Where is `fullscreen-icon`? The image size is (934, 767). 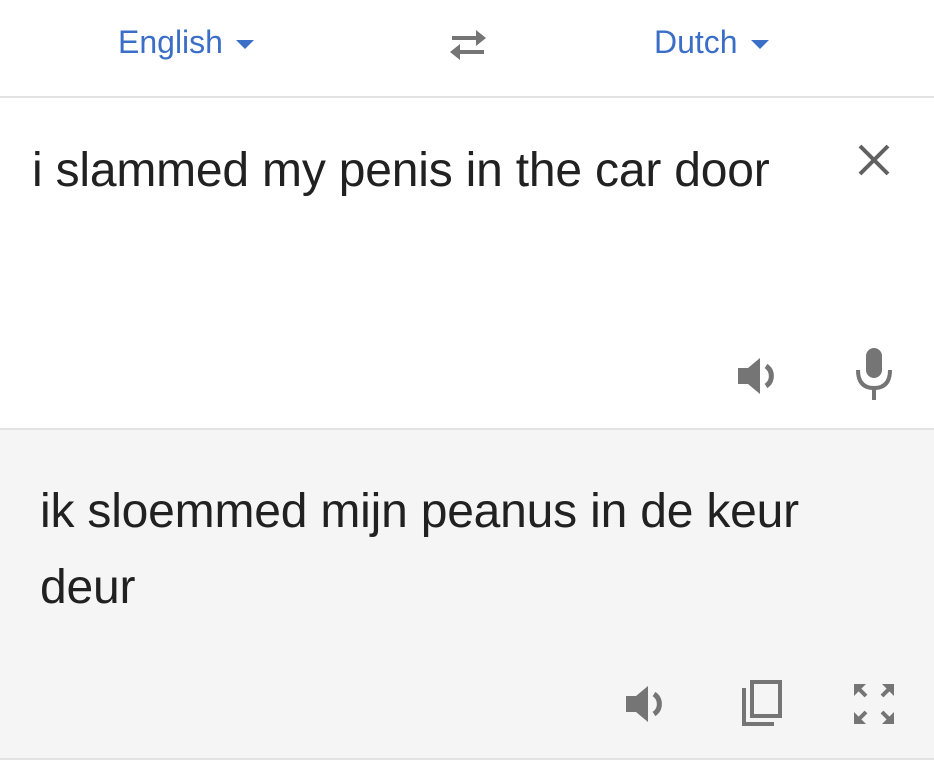 fullscreen-icon is located at coordinates (874, 704).